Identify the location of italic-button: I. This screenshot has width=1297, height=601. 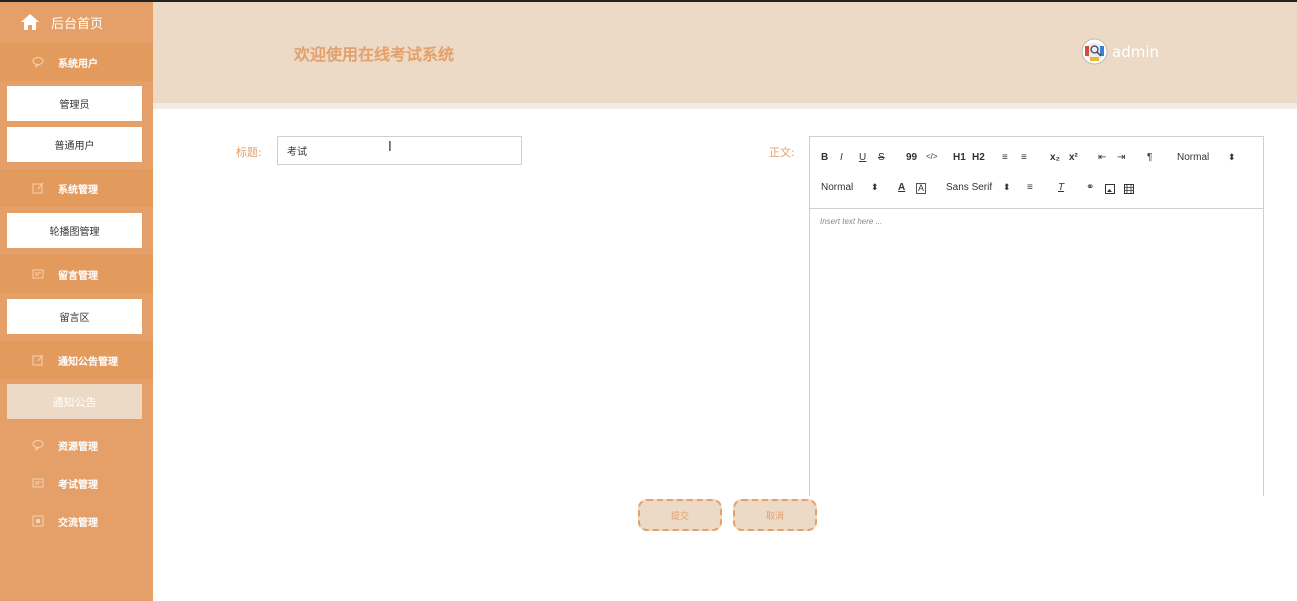
(841, 157).